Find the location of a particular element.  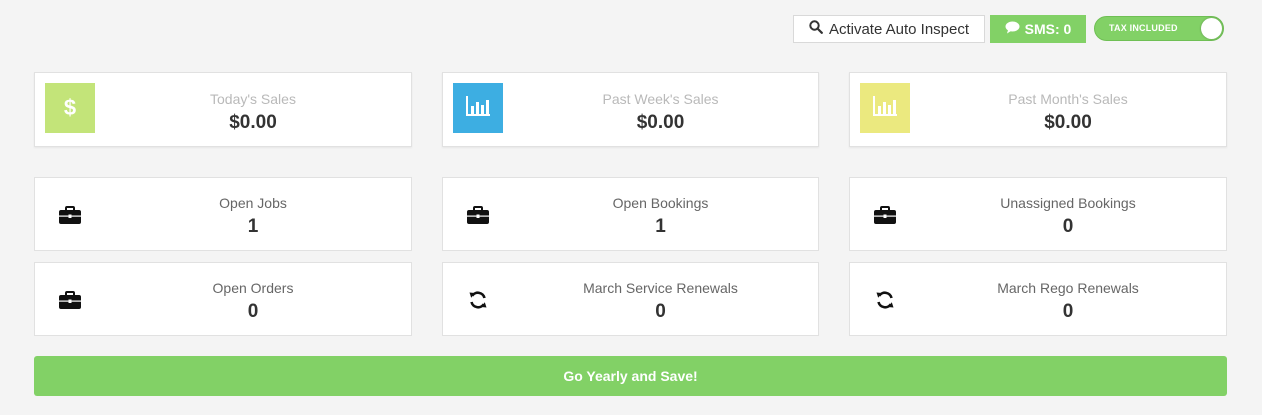

dollar-icon: $ is located at coordinates (70, 107).